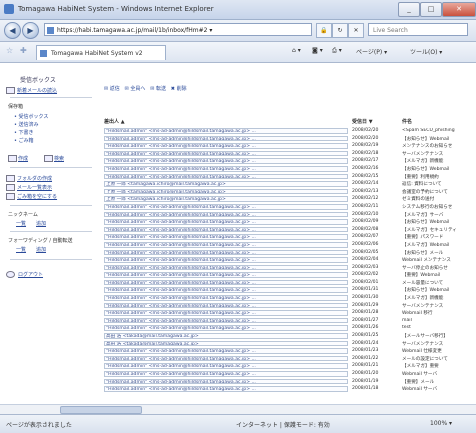 The image size is (476, 433). Describe the element at coordinates (435, 184) in the screenshot. I see `subject-cell: 返信: 資料について` at that location.